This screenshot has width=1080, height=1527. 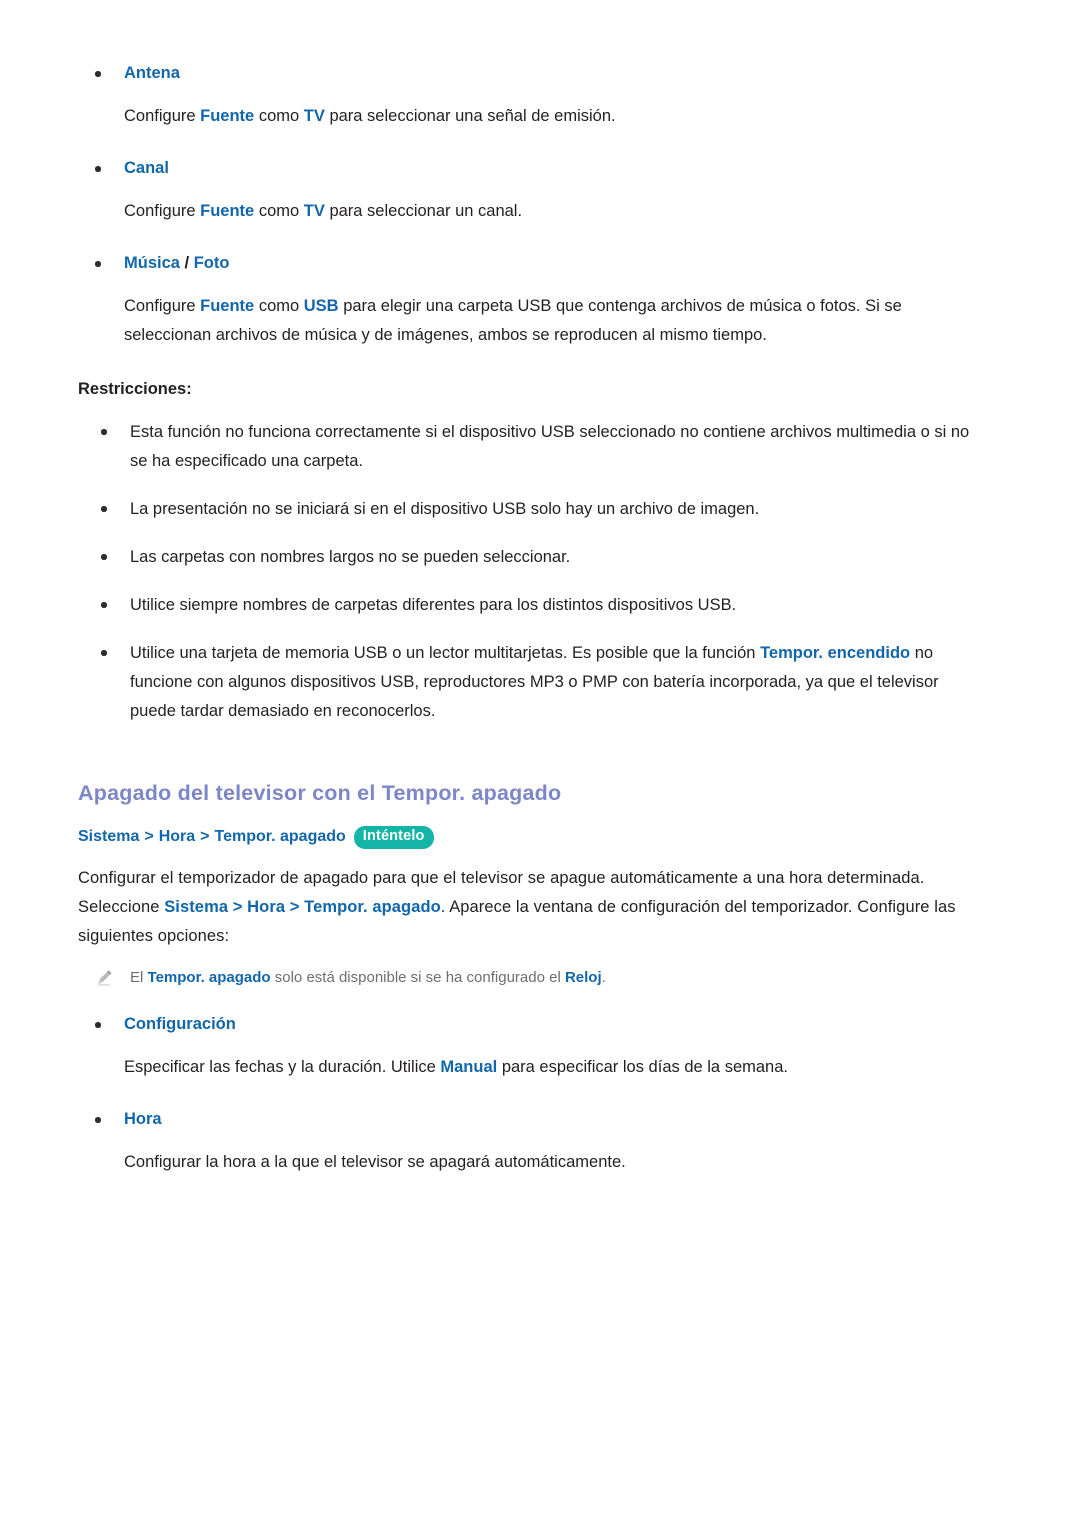 What do you see at coordinates (209, 977) in the screenshot?
I see `note-part-1: Tempor. apagado` at bounding box center [209, 977].